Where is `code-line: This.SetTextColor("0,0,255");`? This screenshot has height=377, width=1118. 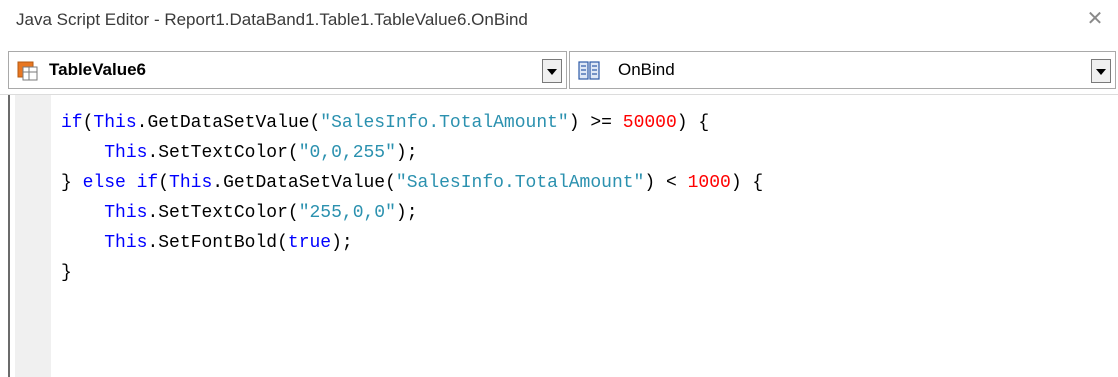
code-line: This.SetTextColor("0,0,255"); is located at coordinates (412, 153).